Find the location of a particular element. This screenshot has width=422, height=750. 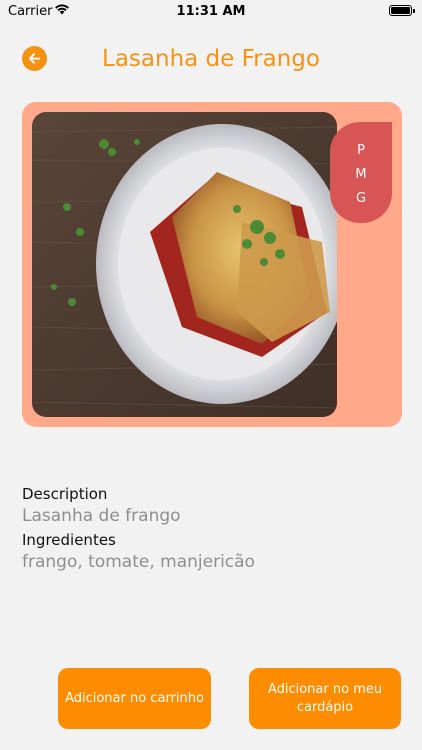

ingredients-label: Ingredientes is located at coordinates (69, 540).